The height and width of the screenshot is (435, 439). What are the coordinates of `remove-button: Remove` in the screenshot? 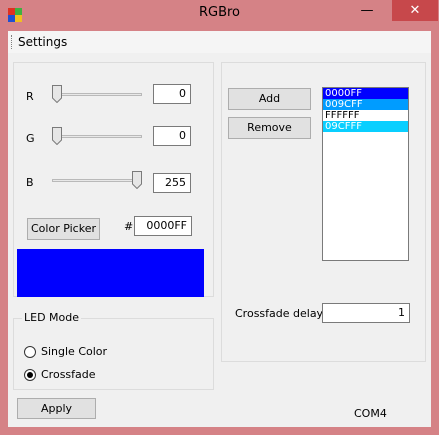 It's located at (269, 128).